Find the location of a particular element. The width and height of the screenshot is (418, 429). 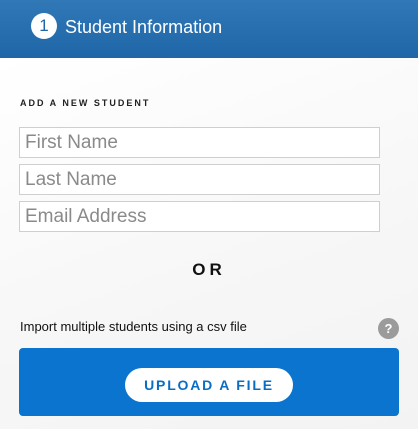

or-divider: OR is located at coordinates (209, 269).